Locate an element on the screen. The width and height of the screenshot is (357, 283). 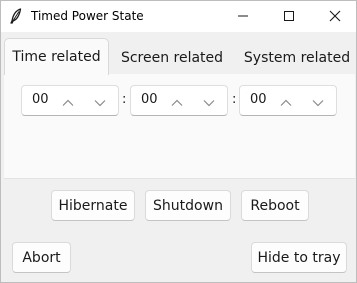
seconds-increment-button is located at coordinates (286, 101).